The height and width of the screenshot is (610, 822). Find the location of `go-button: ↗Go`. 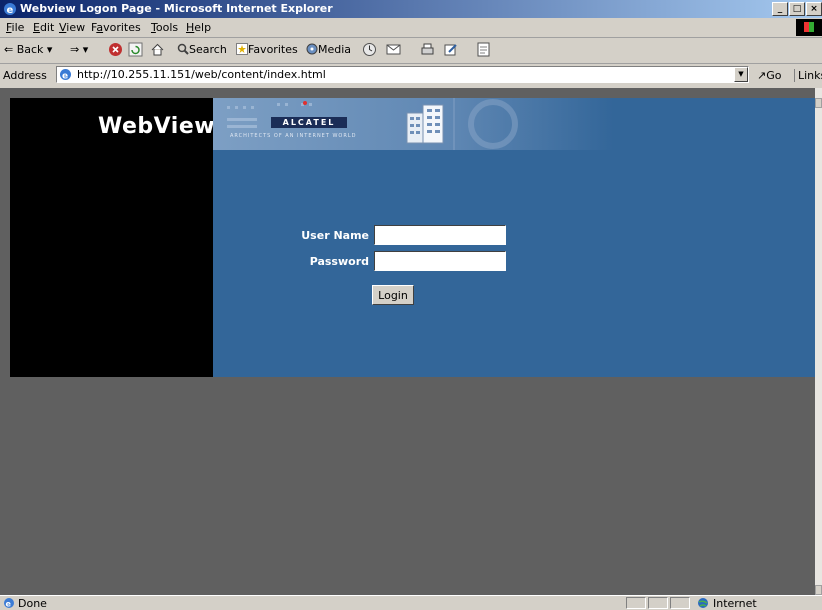

go-button: ↗Go is located at coordinates (769, 75).